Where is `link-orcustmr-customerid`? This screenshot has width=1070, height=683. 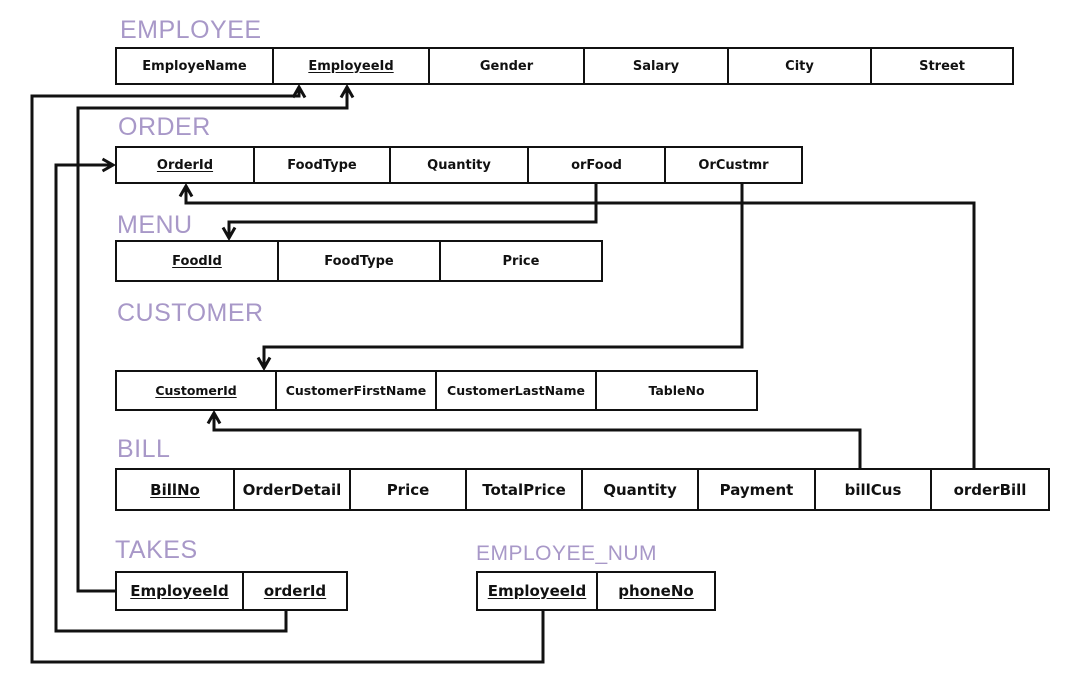
link-orcustmr-customerid is located at coordinates (500, 278).